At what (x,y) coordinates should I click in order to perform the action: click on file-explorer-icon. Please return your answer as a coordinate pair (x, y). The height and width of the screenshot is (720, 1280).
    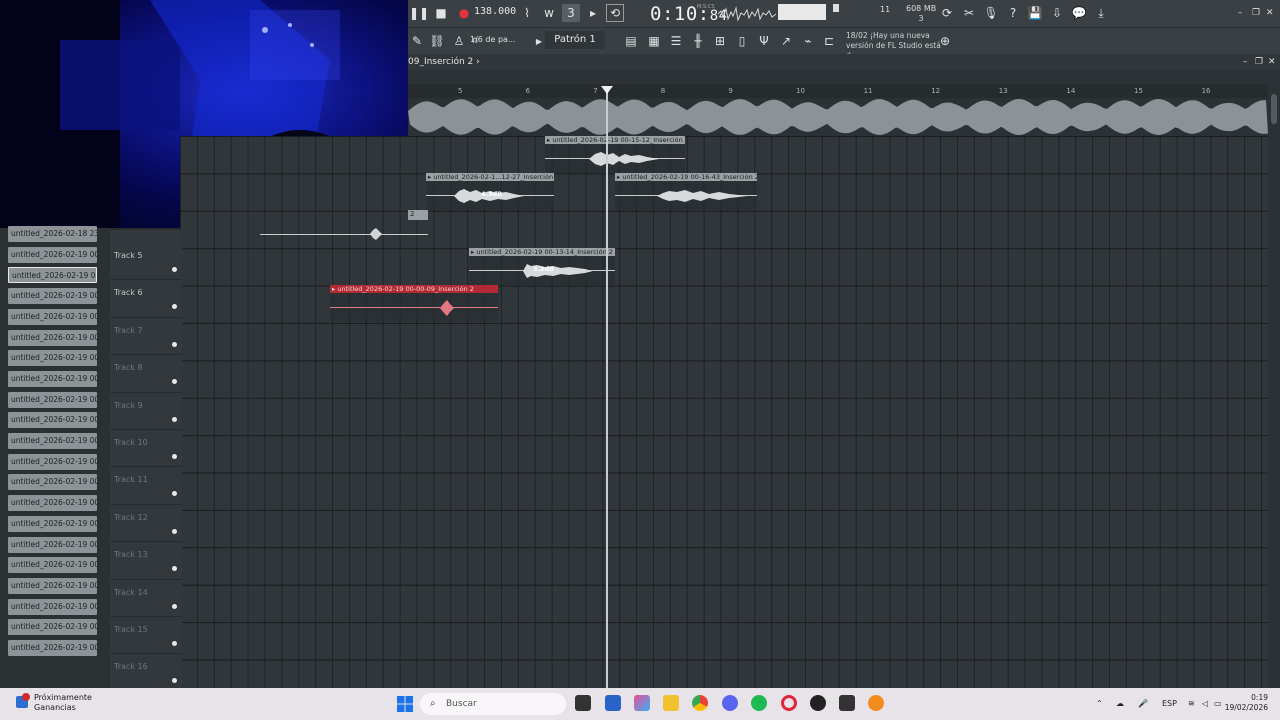
    Looking at the image, I should click on (671, 703).